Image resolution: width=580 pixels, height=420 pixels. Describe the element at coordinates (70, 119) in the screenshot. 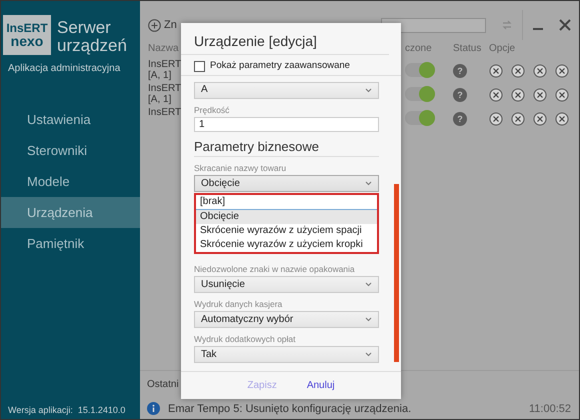

I see `nav-item: Ustawienia` at that location.